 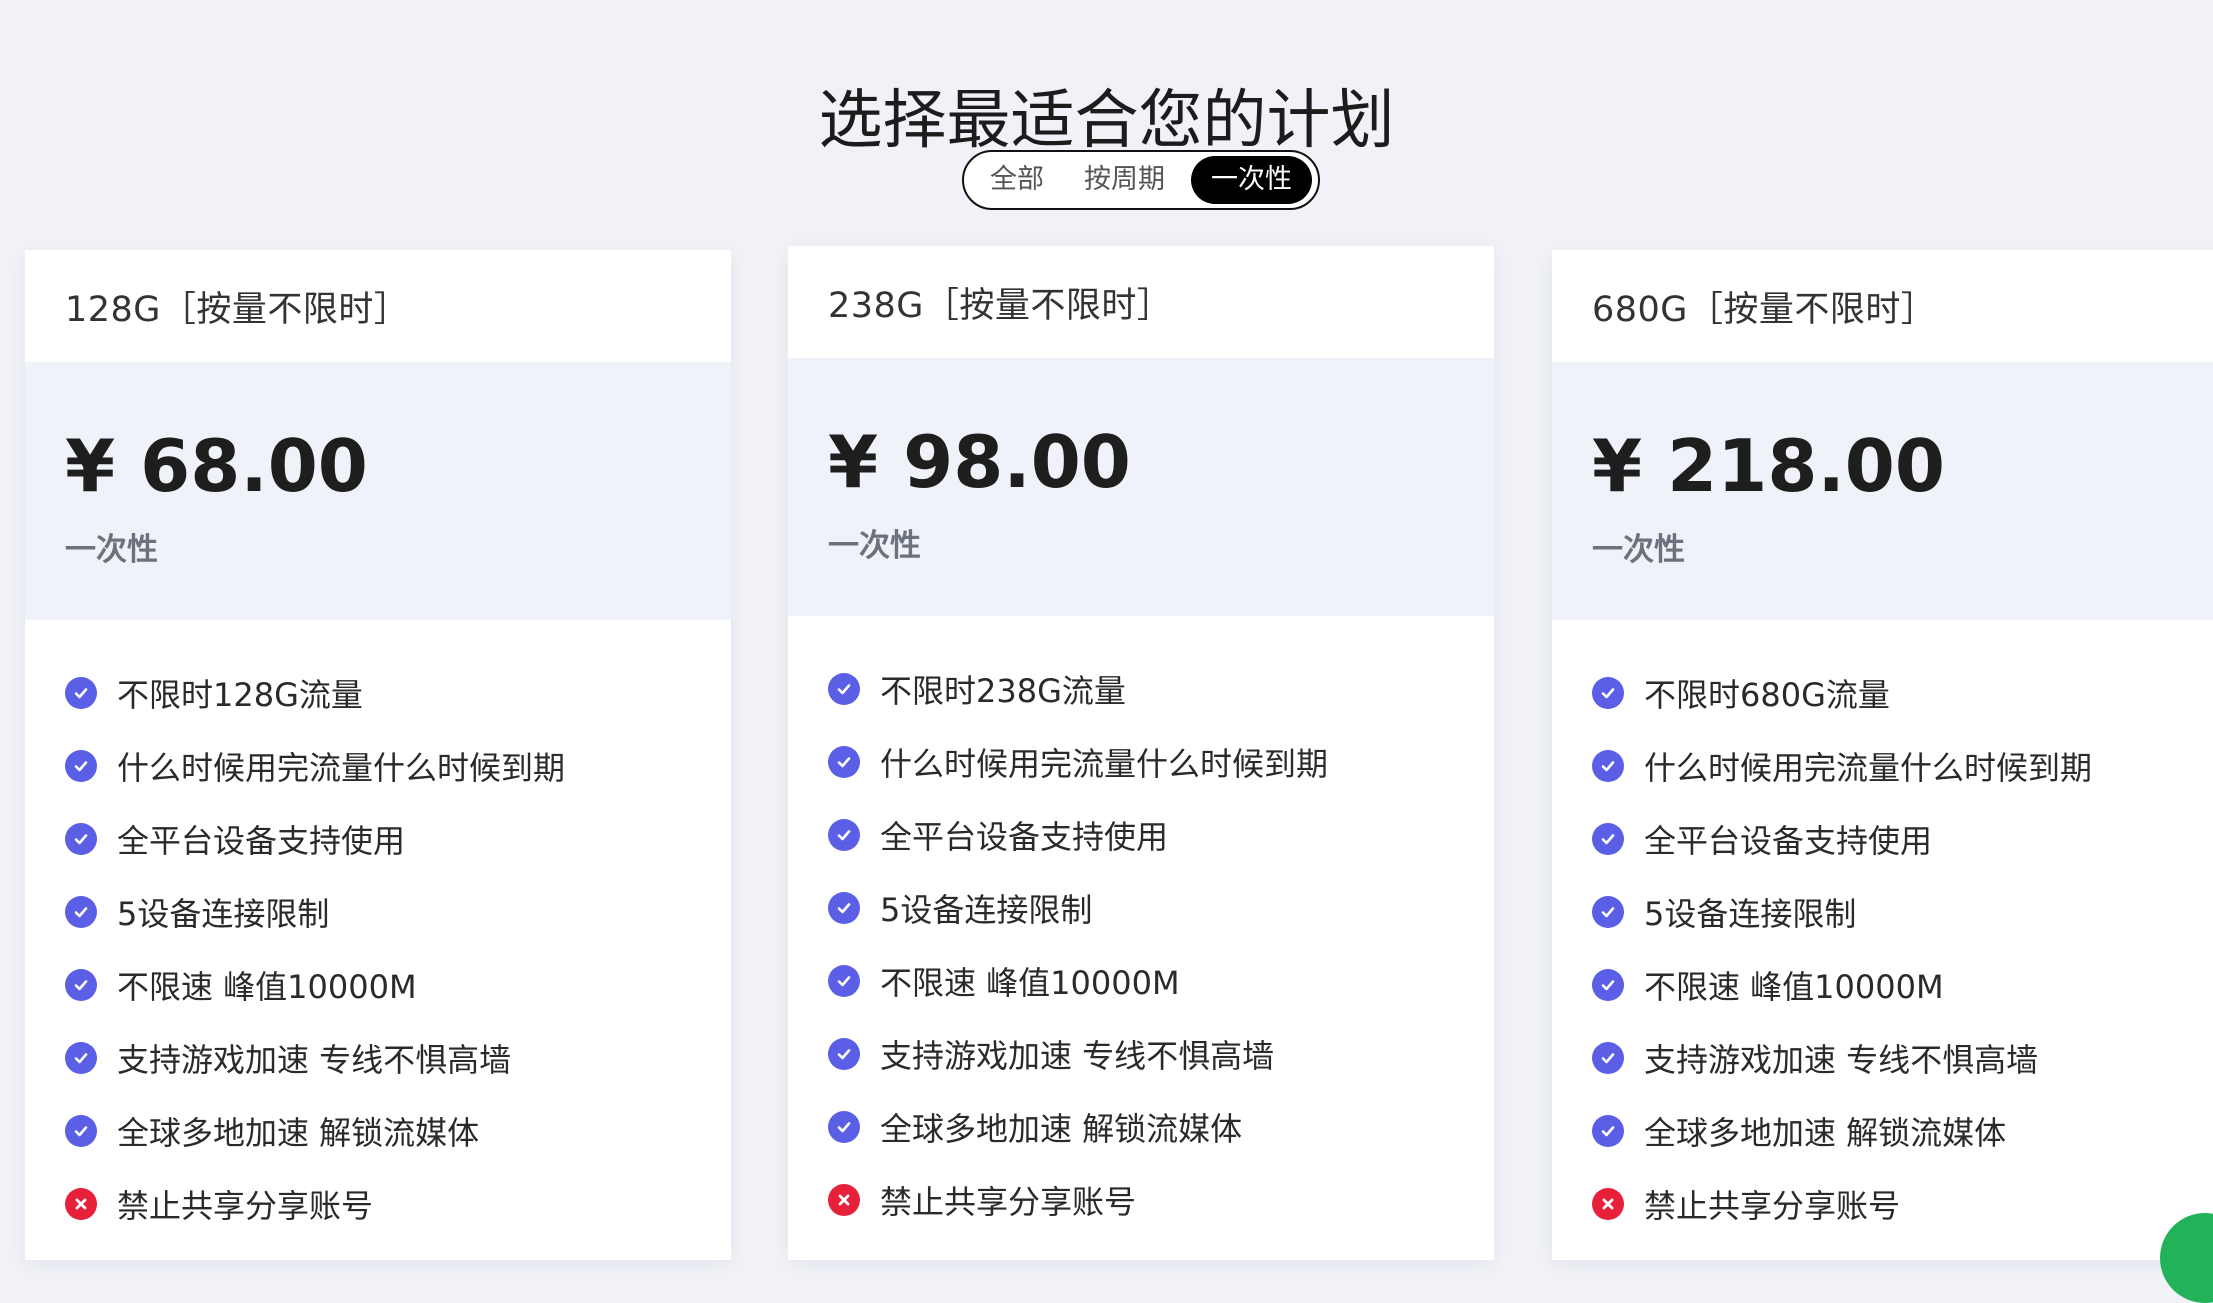 I want to click on feature-text: 不限时128G流量, so click(x=240, y=694).